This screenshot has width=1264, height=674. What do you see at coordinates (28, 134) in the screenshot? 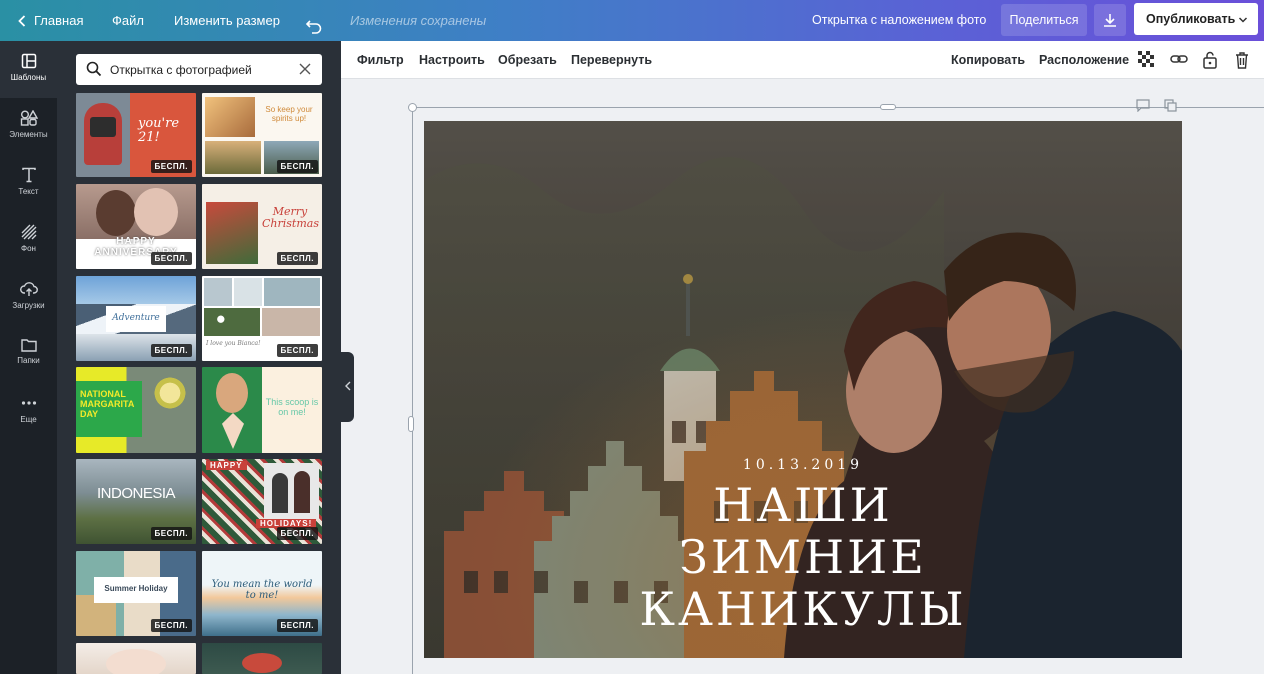
I see `rail-label: Элементы` at bounding box center [28, 134].